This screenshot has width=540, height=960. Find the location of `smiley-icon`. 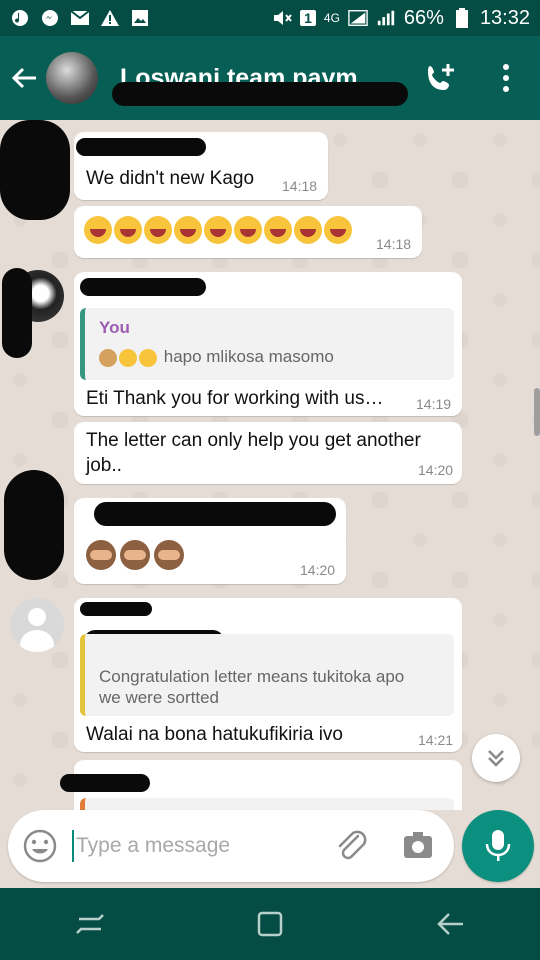

smiley-icon is located at coordinates (40, 846).